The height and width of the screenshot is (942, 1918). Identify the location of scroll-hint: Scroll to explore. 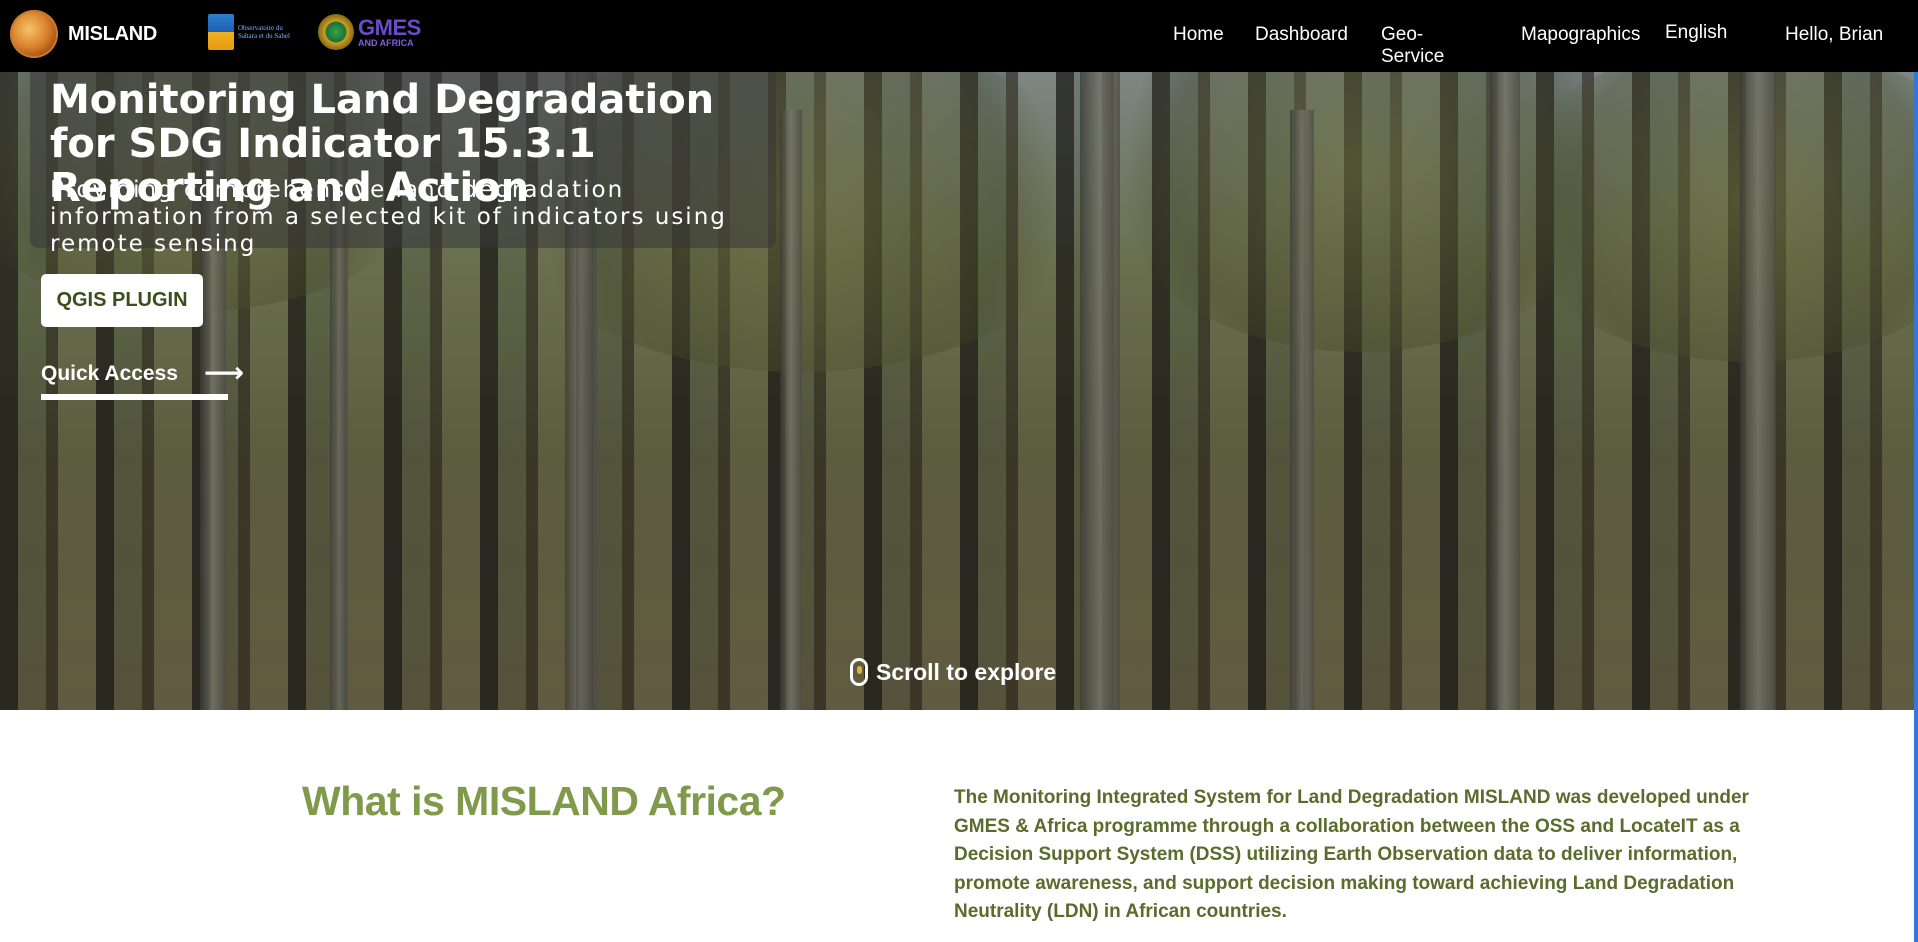
(953, 672).